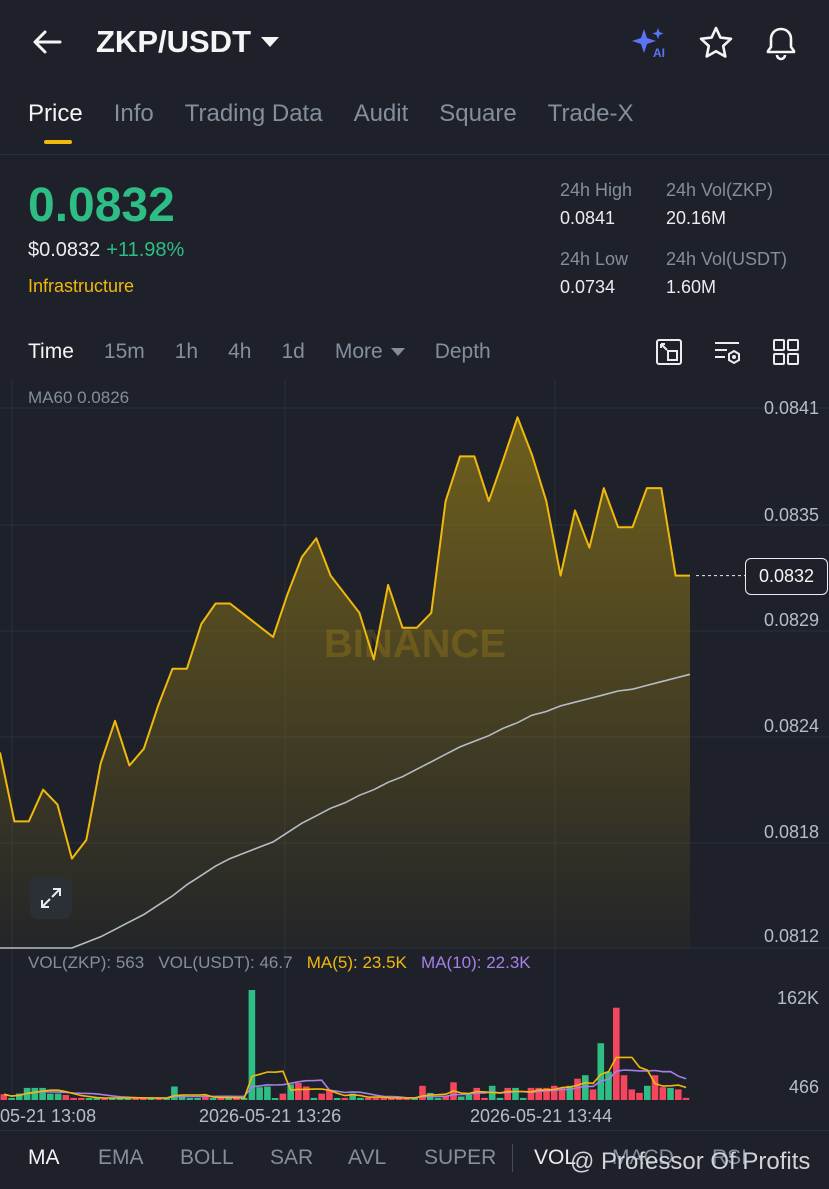 This screenshot has width=829, height=1189. What do you see at coordinates (669, 352) in the screenshot?
I see `fullscreen-chart-icon` at bounding box center [669, 352].